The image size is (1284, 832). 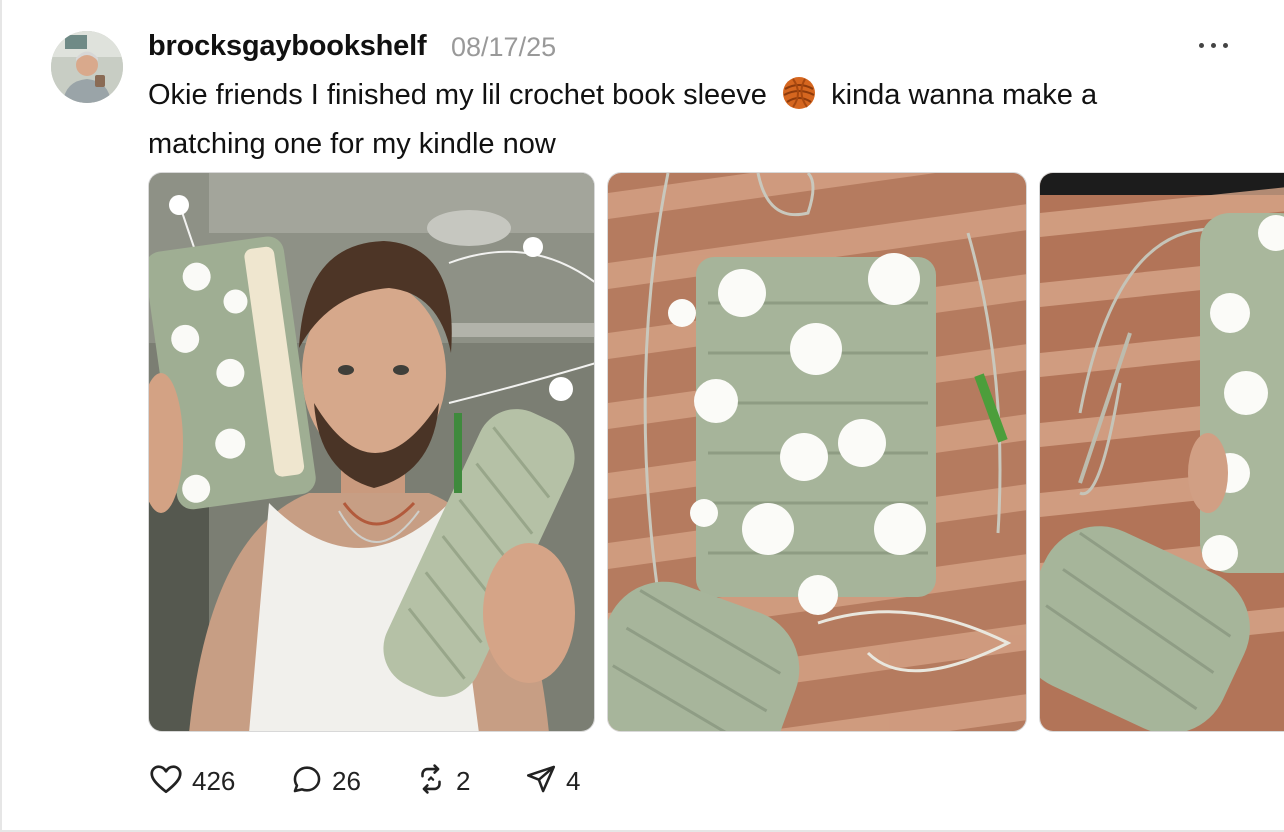 What do you see at coordinates (573, 780) in the screenshot?
I see `share-count: 4` at bounding box center [573, 780].